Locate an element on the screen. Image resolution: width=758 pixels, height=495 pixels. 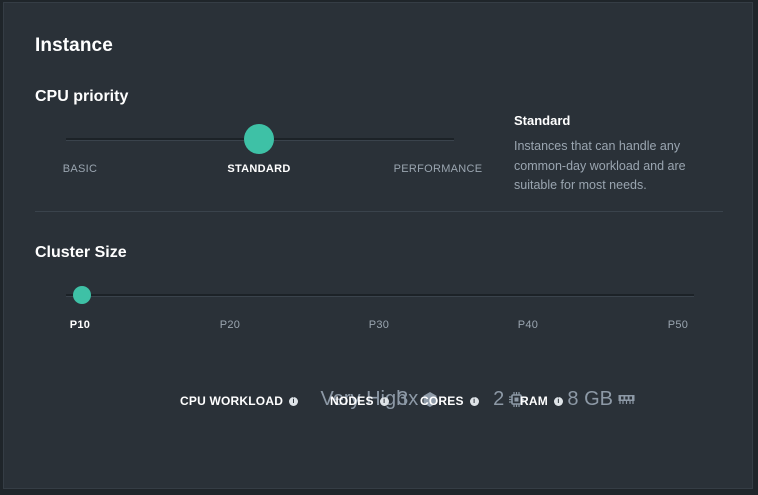
cluster-size-option-p30: P30 is located at coordinates (379, 325).